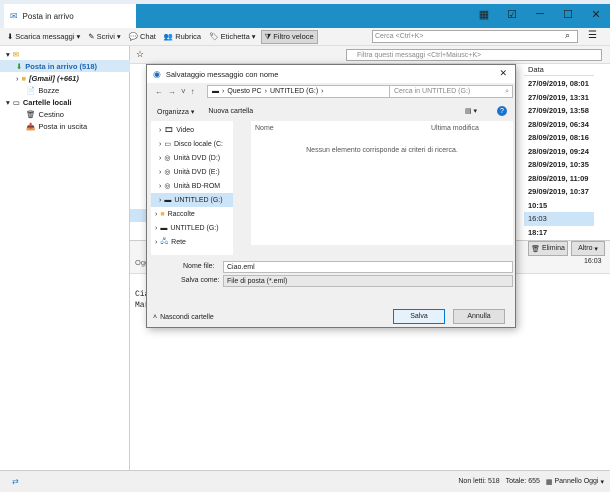 The width and height of the screenshot is (610, 492). I want to click on folder-icon: ▭, so click(16, 102).